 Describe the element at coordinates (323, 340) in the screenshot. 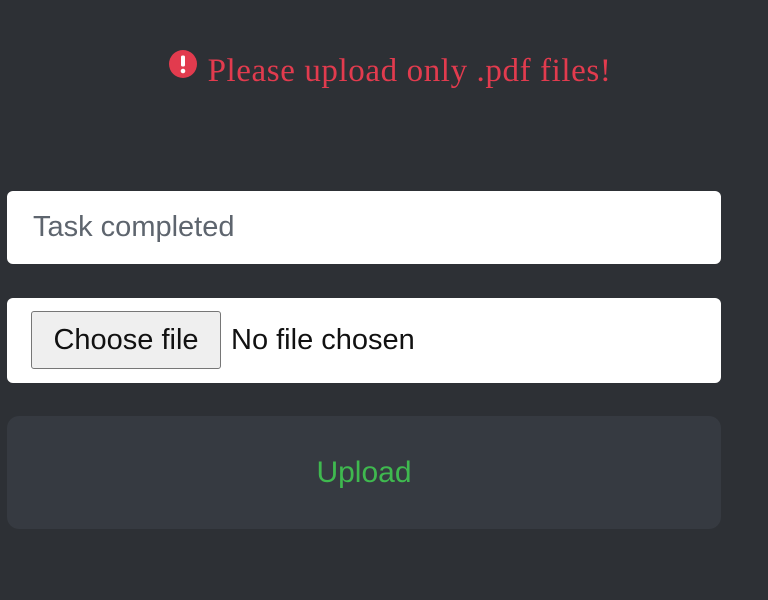

I see `file-status-text: No file chosen` at that location.